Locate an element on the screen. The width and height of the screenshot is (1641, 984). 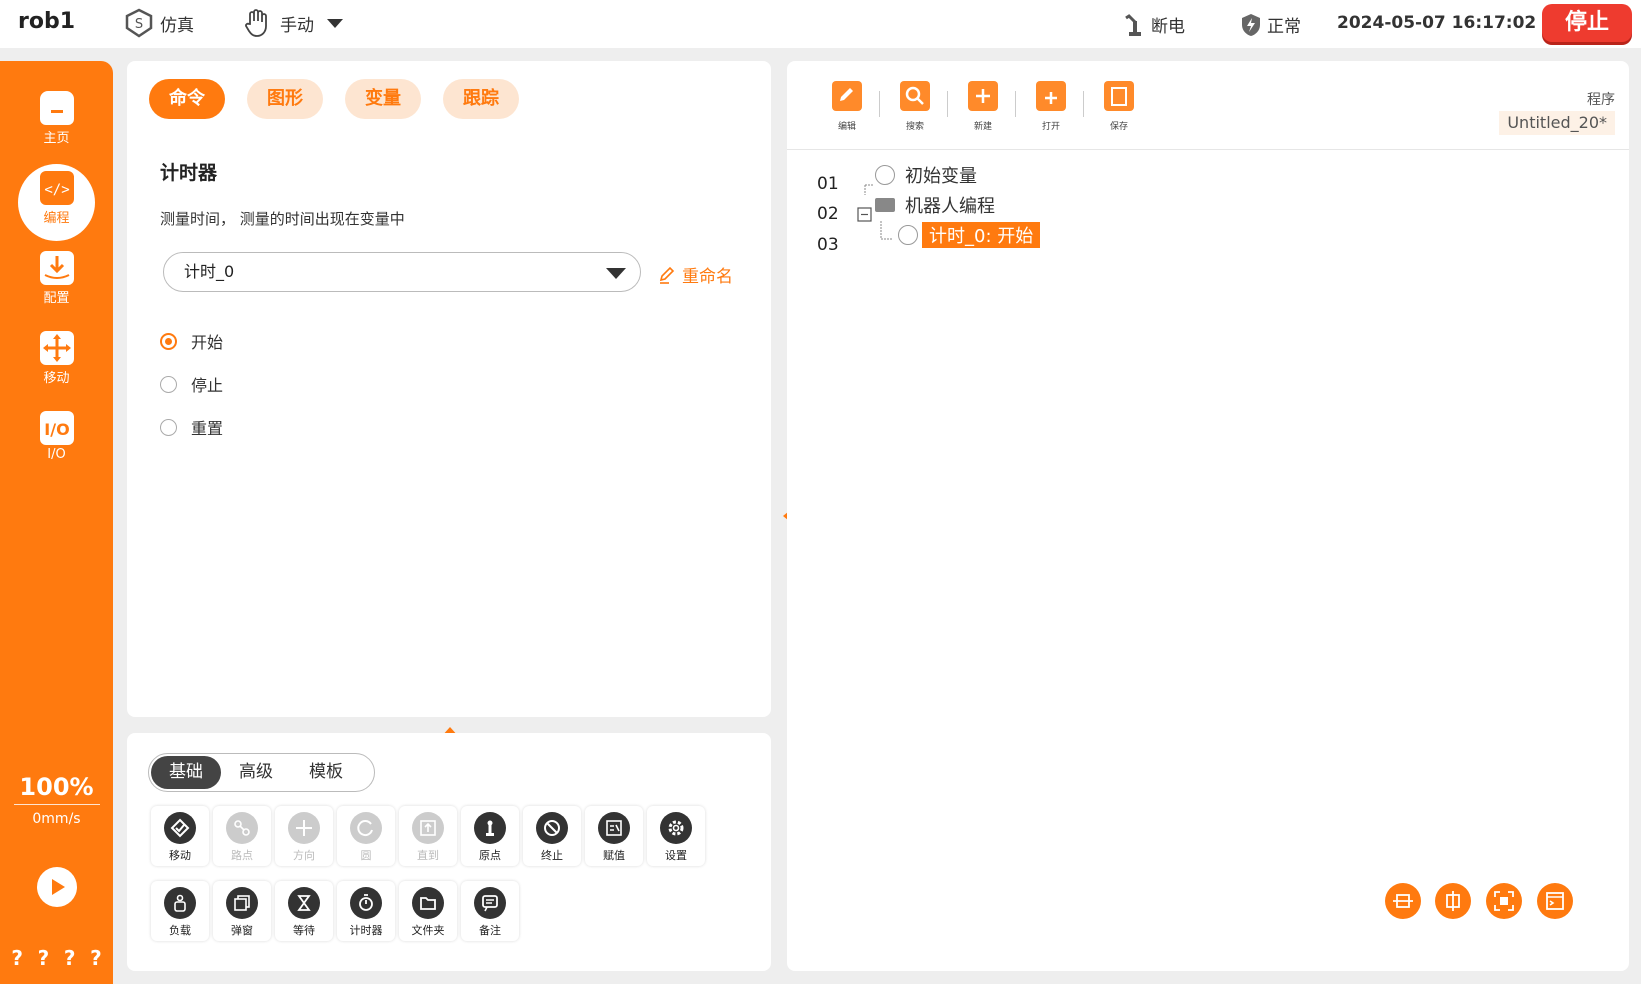
mode-label: 手动 is located at coordinates (297, 25).